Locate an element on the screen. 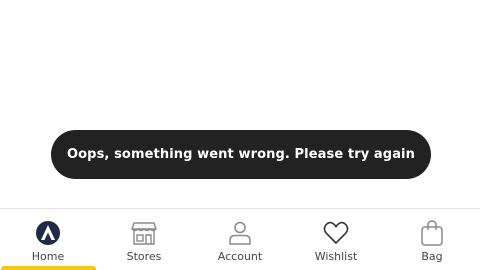  bag-icon is located at coordinates (432, 233).